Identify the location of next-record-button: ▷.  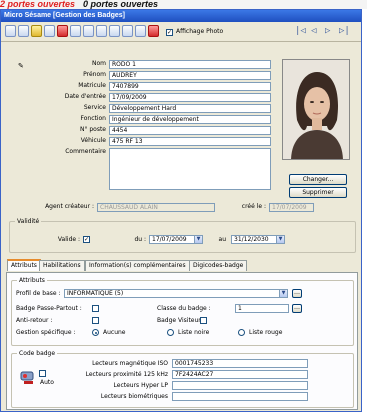
(327, 31).